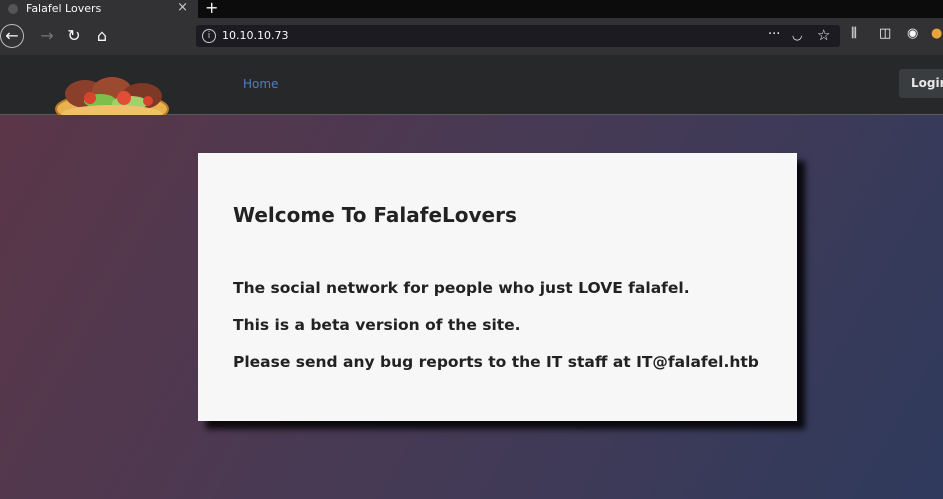  Describe the element at coordinates (209, 36) in the screenshot. I see `site-info-icon: i` at that location.